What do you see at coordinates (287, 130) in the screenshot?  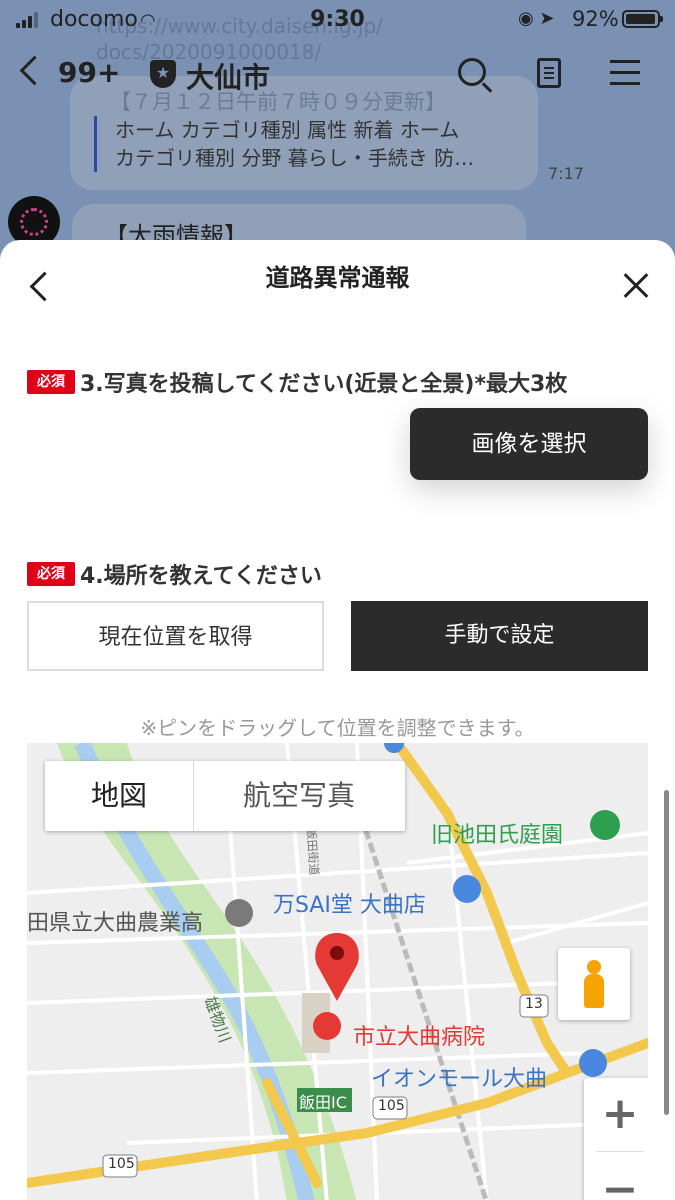 I see `preview-line: ホーム カテゴリ種別 属性 新着 ホーム` at bounding box center [287, 130].